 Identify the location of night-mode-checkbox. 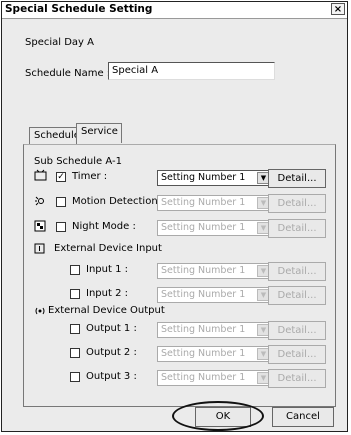
(61, 227).